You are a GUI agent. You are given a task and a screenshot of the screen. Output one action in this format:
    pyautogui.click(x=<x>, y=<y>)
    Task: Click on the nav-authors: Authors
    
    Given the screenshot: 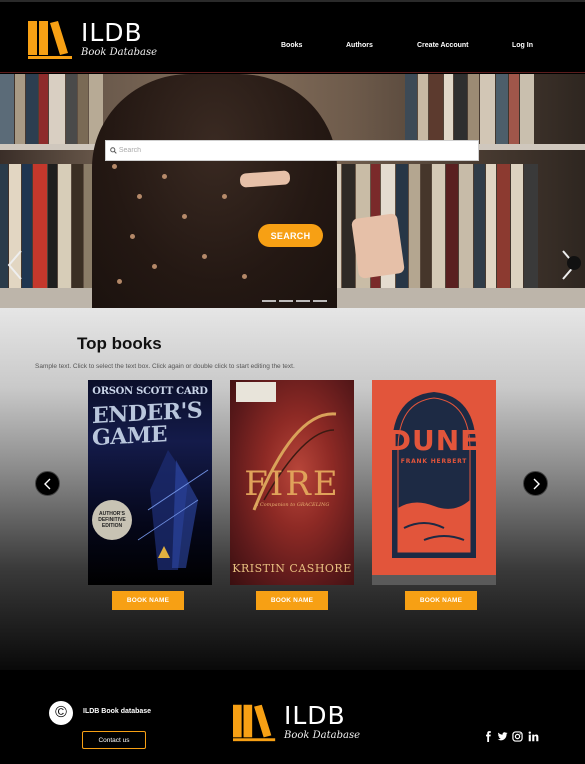 What is the action you would take?
    pyautogui.click(x=359, y=45)
    